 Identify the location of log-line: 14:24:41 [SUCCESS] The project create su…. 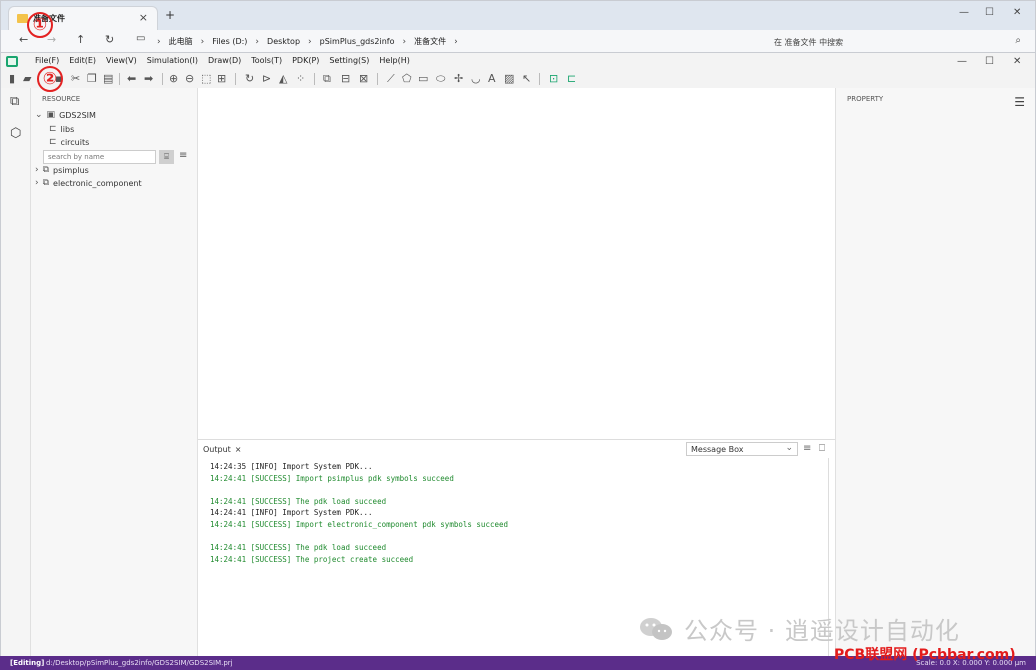
(312, 559).